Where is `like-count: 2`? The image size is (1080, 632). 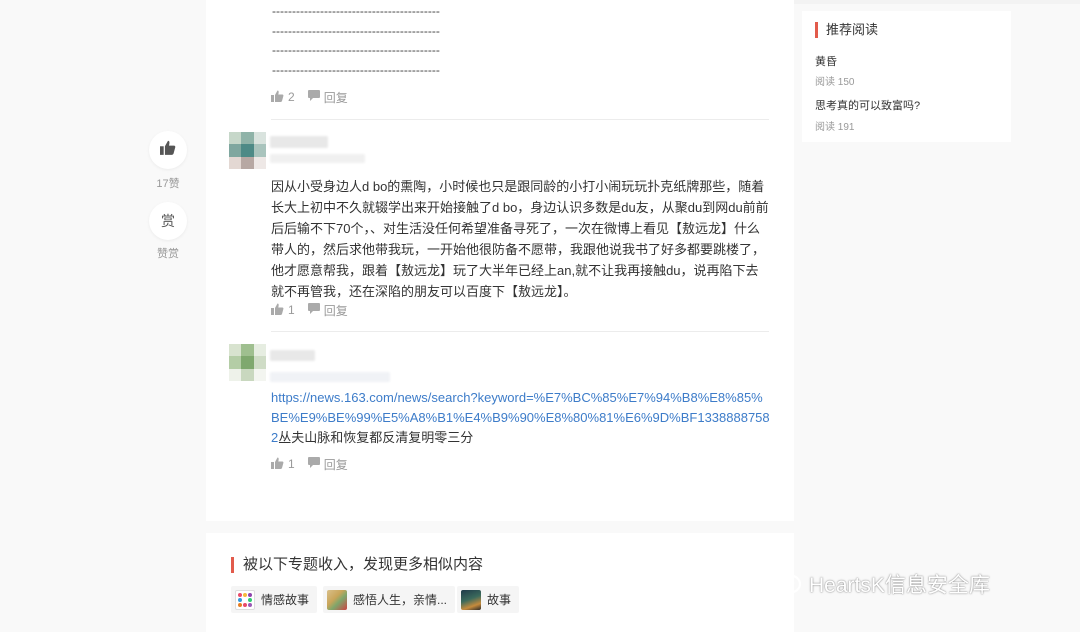
like-count: 2 is located at coordinates (291, 97).